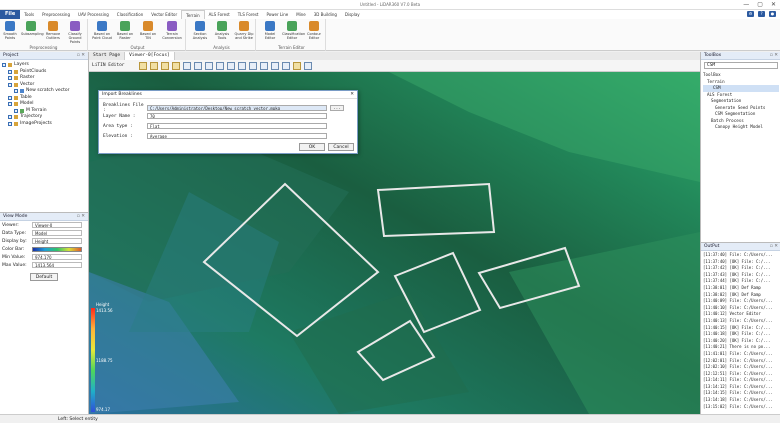  What do you see at coordinates (148, 30) in the screenshot?
I see `based-on-tin-button: Based on TIN` at bounding box center [148, 30].